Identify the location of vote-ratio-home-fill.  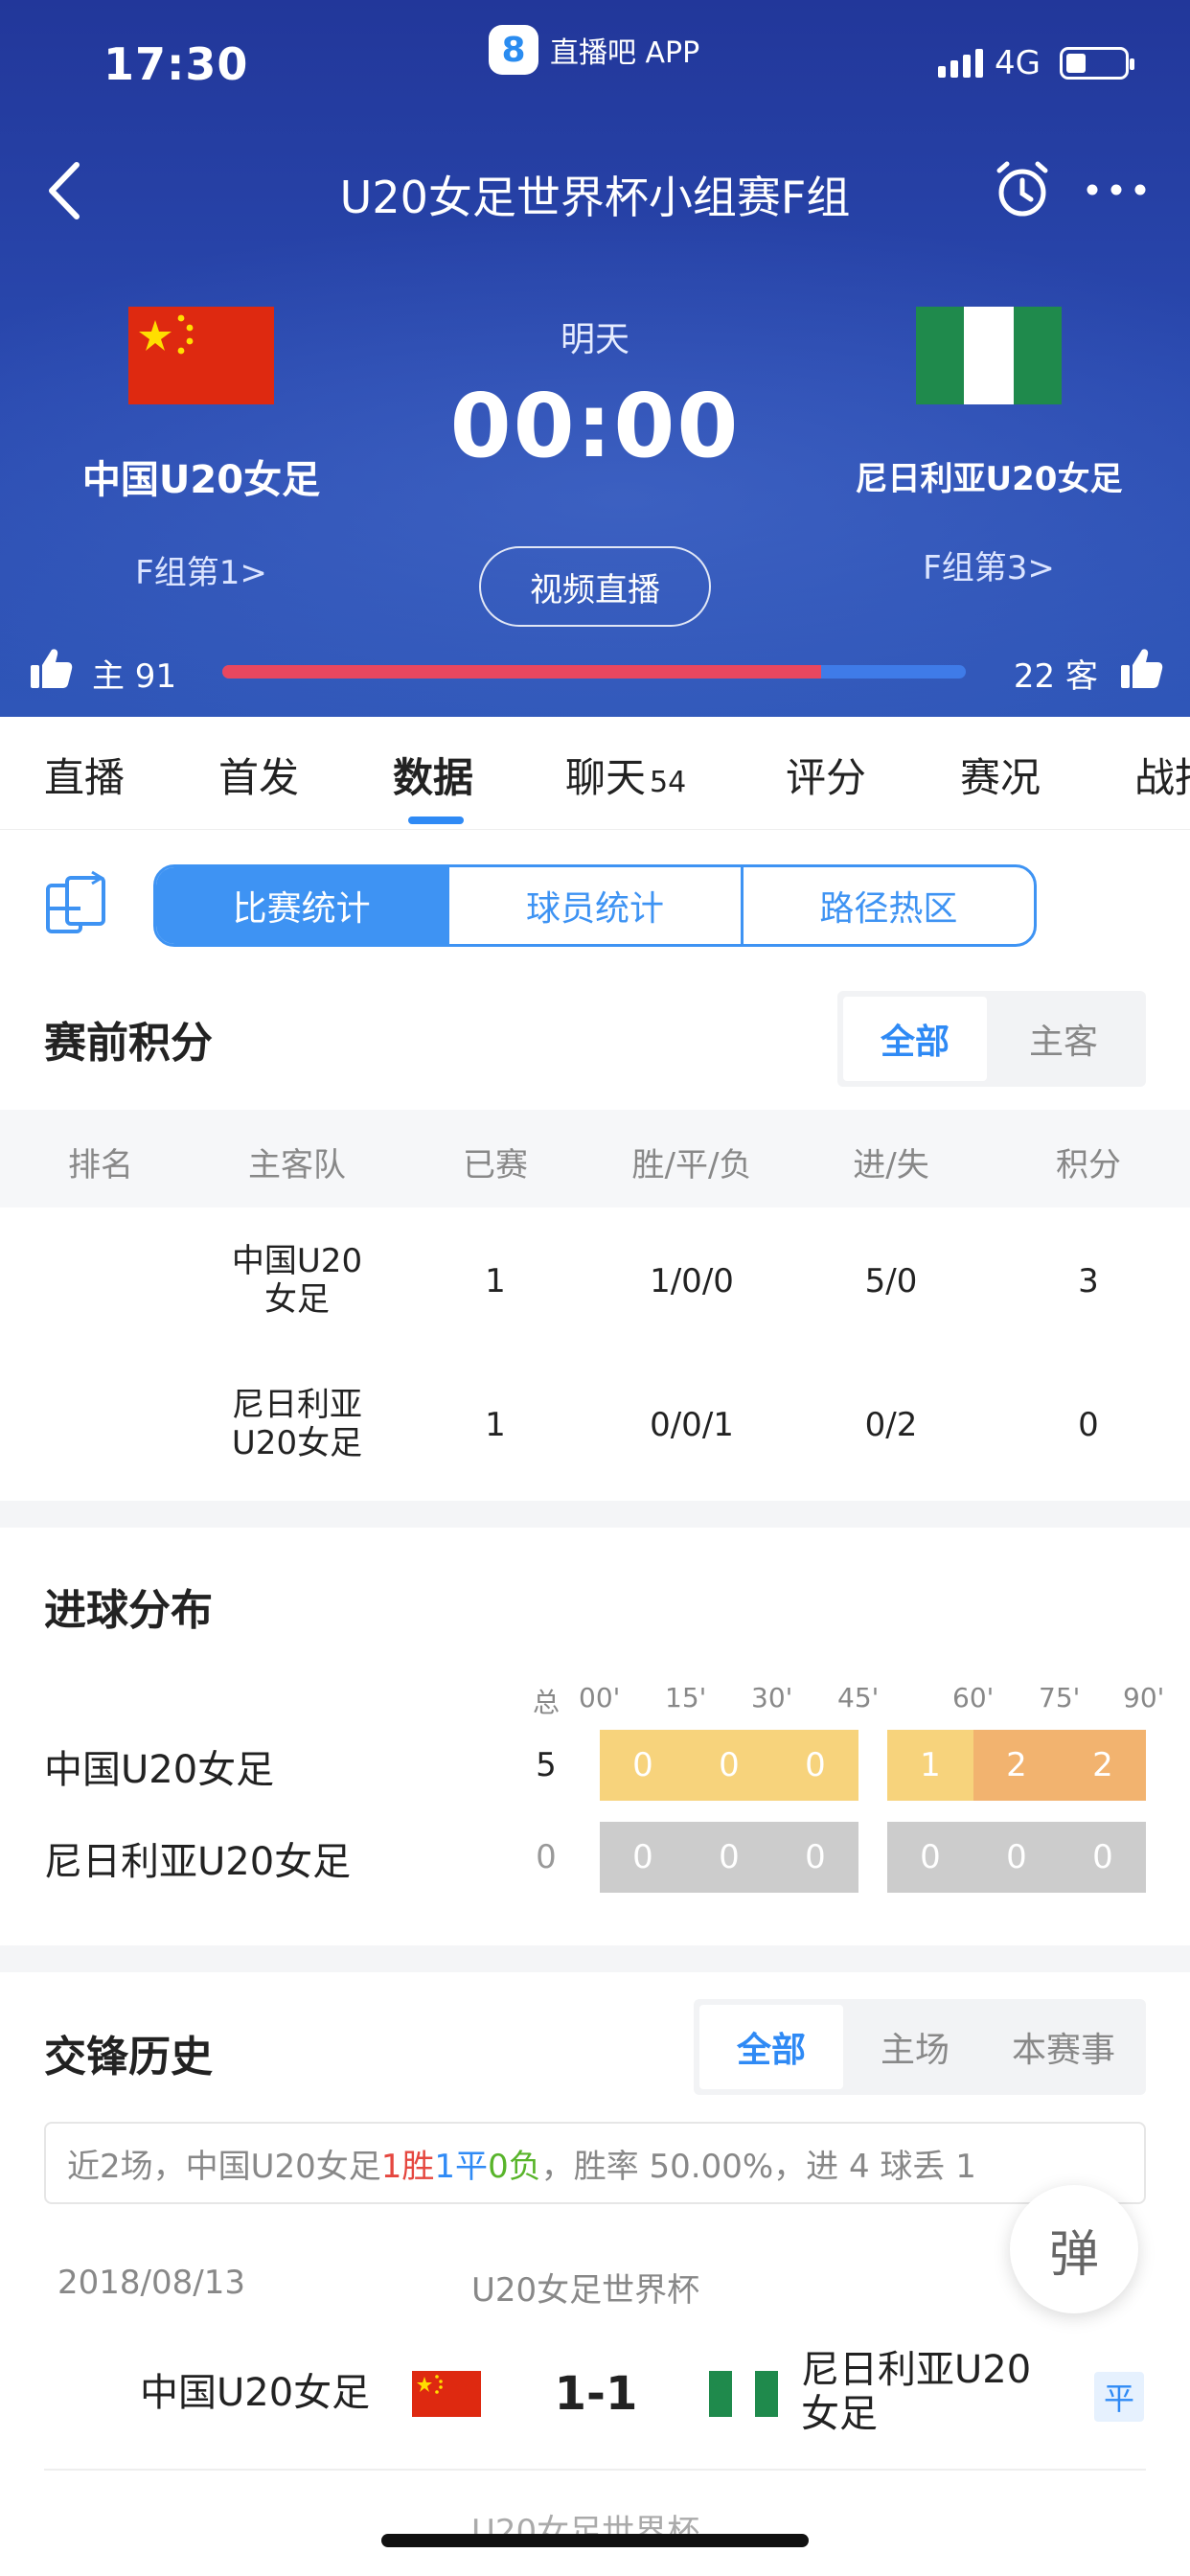
(522, 671).